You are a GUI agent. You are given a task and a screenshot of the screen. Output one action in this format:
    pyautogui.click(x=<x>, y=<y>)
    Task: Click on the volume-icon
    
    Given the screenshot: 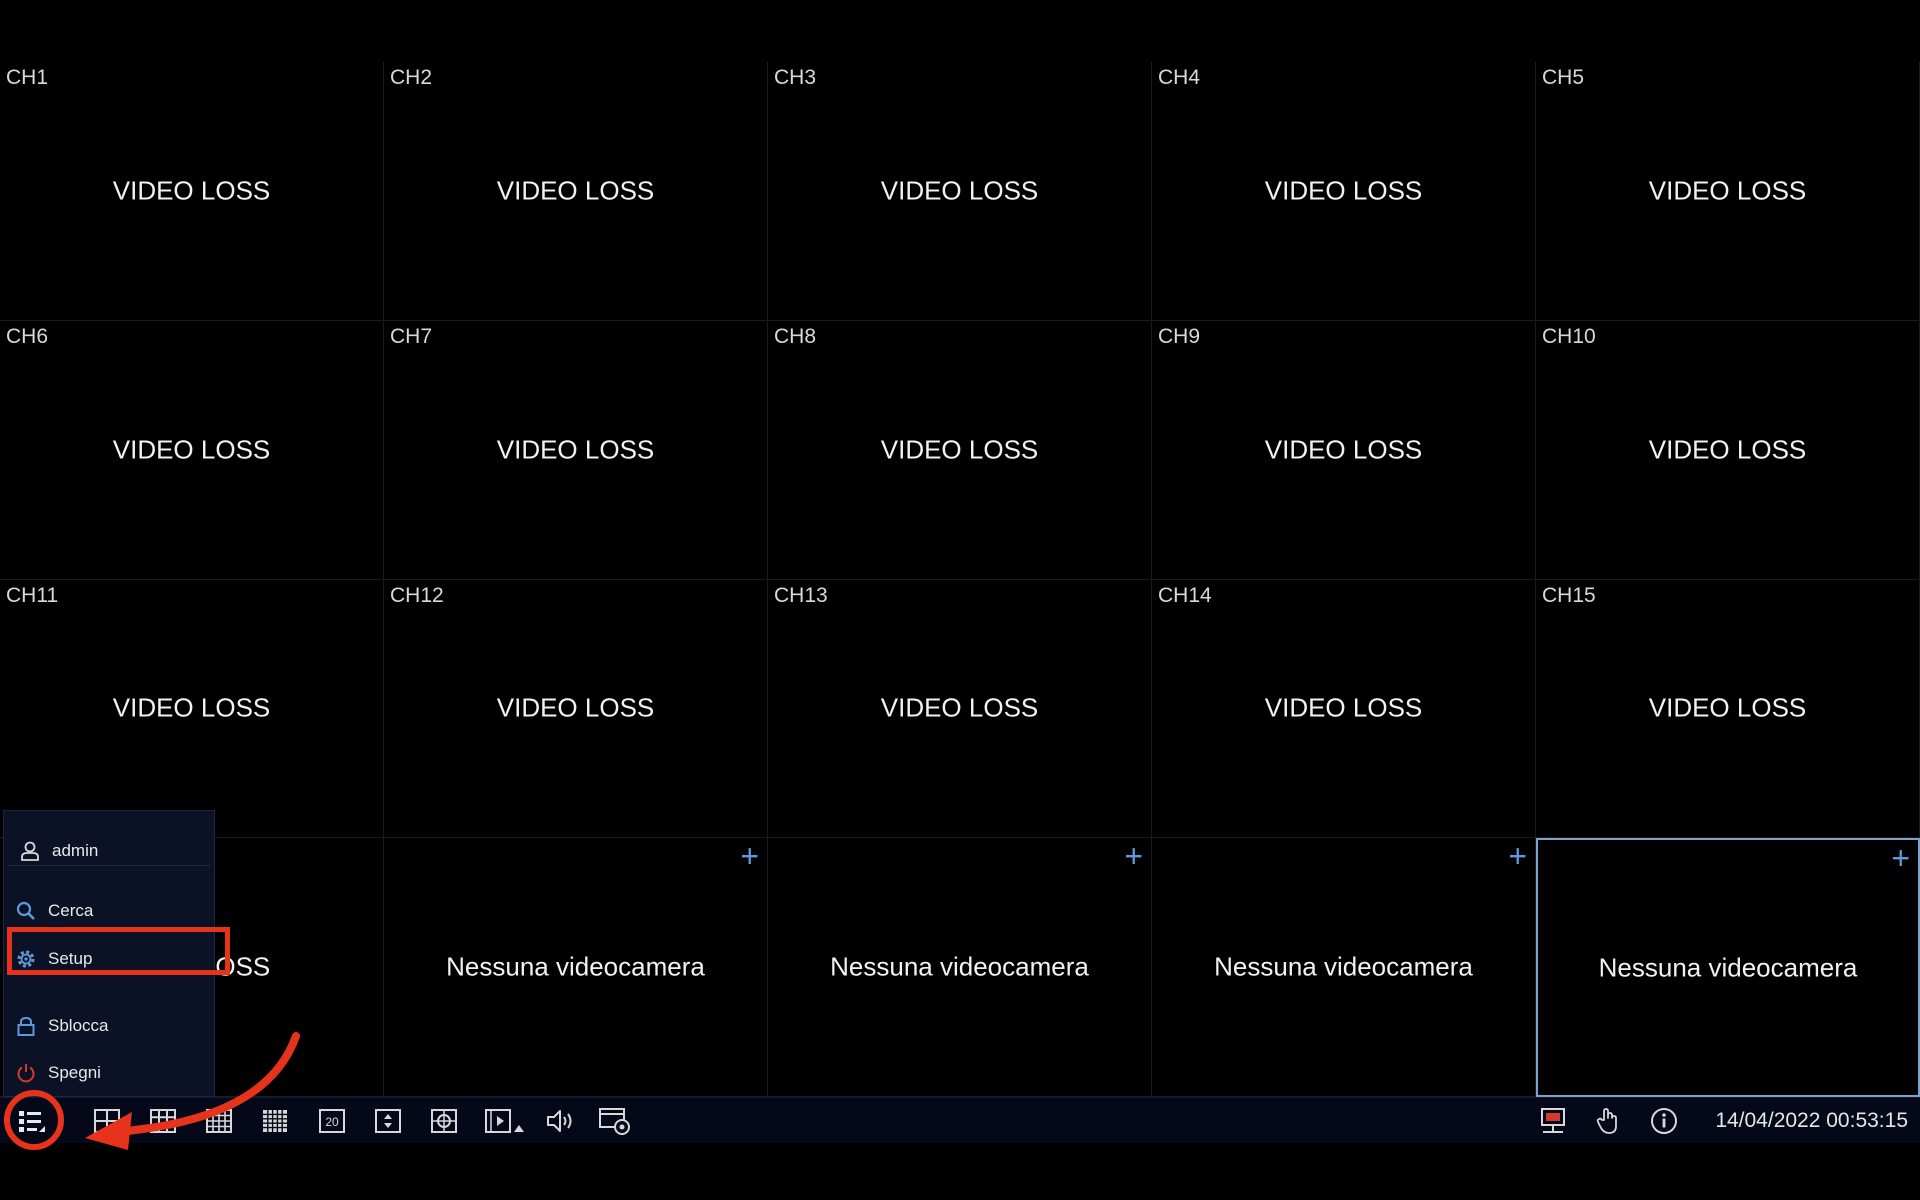 What is the action you would take?
    pyautogui.click(x=559, y=1121)
    